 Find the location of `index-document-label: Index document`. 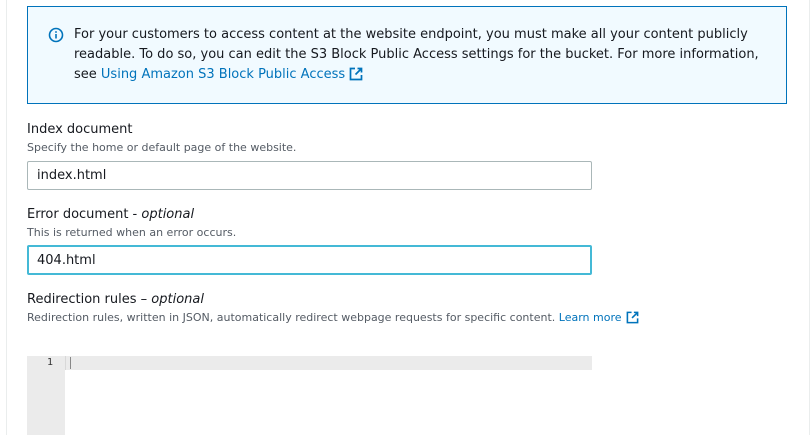

index-document-label: Index document is located at coordinates (80, 129).